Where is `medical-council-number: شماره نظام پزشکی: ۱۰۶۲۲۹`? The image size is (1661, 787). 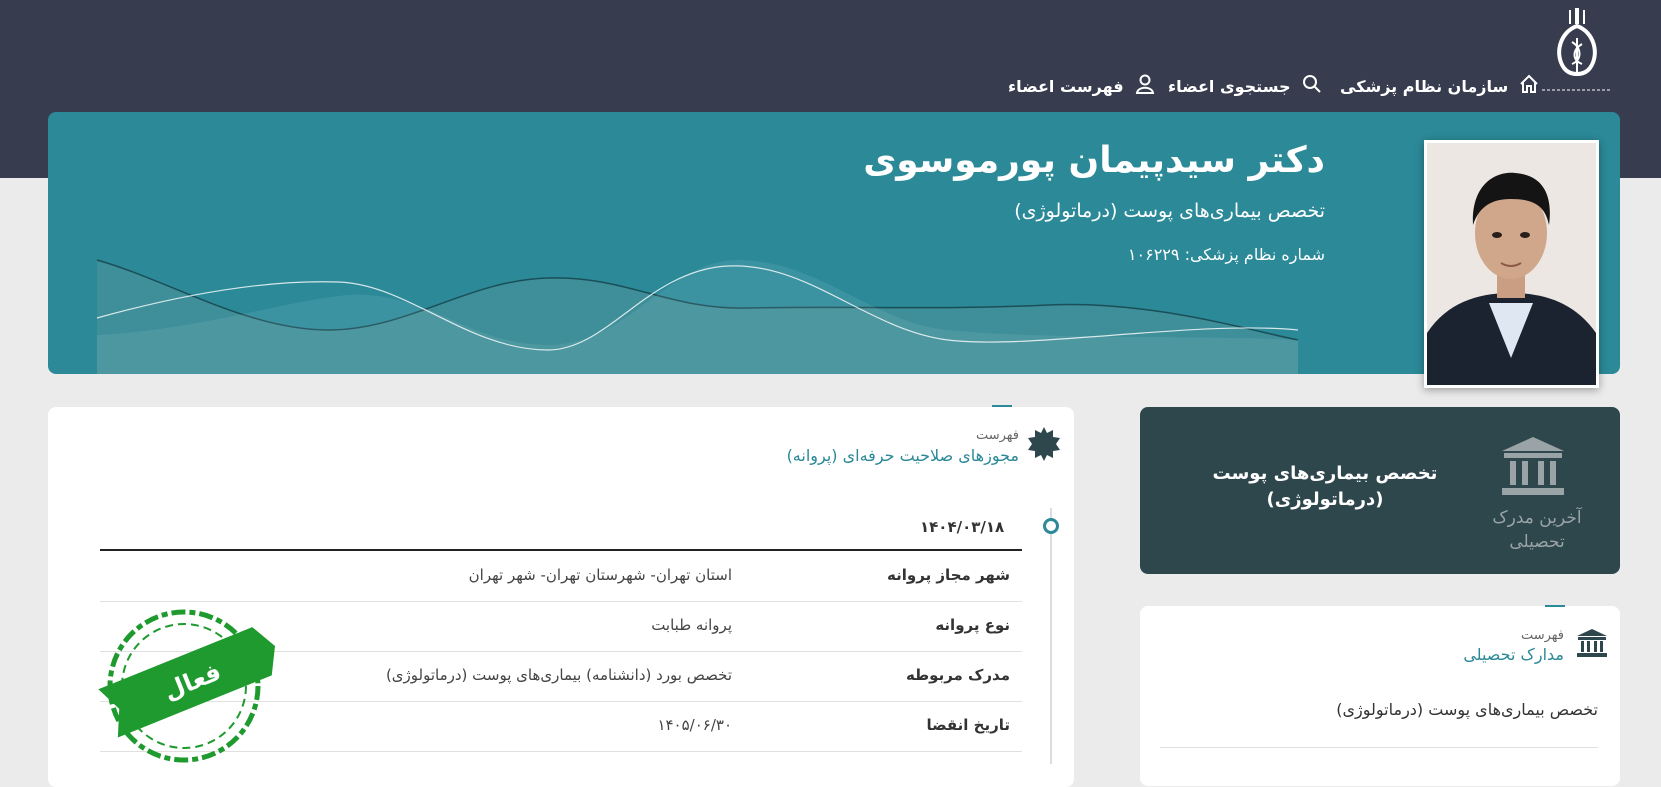
medical-council-number: شماره نظام پزشکی: ۱۰۶۲۲۹ is located at coordinates (1226, 254).